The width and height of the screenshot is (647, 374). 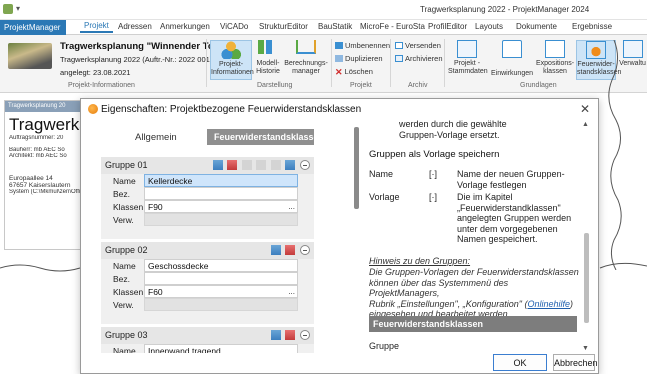 I want to click on tab-ergebnisse: Ergebnisse, so click(x=592, y=26).